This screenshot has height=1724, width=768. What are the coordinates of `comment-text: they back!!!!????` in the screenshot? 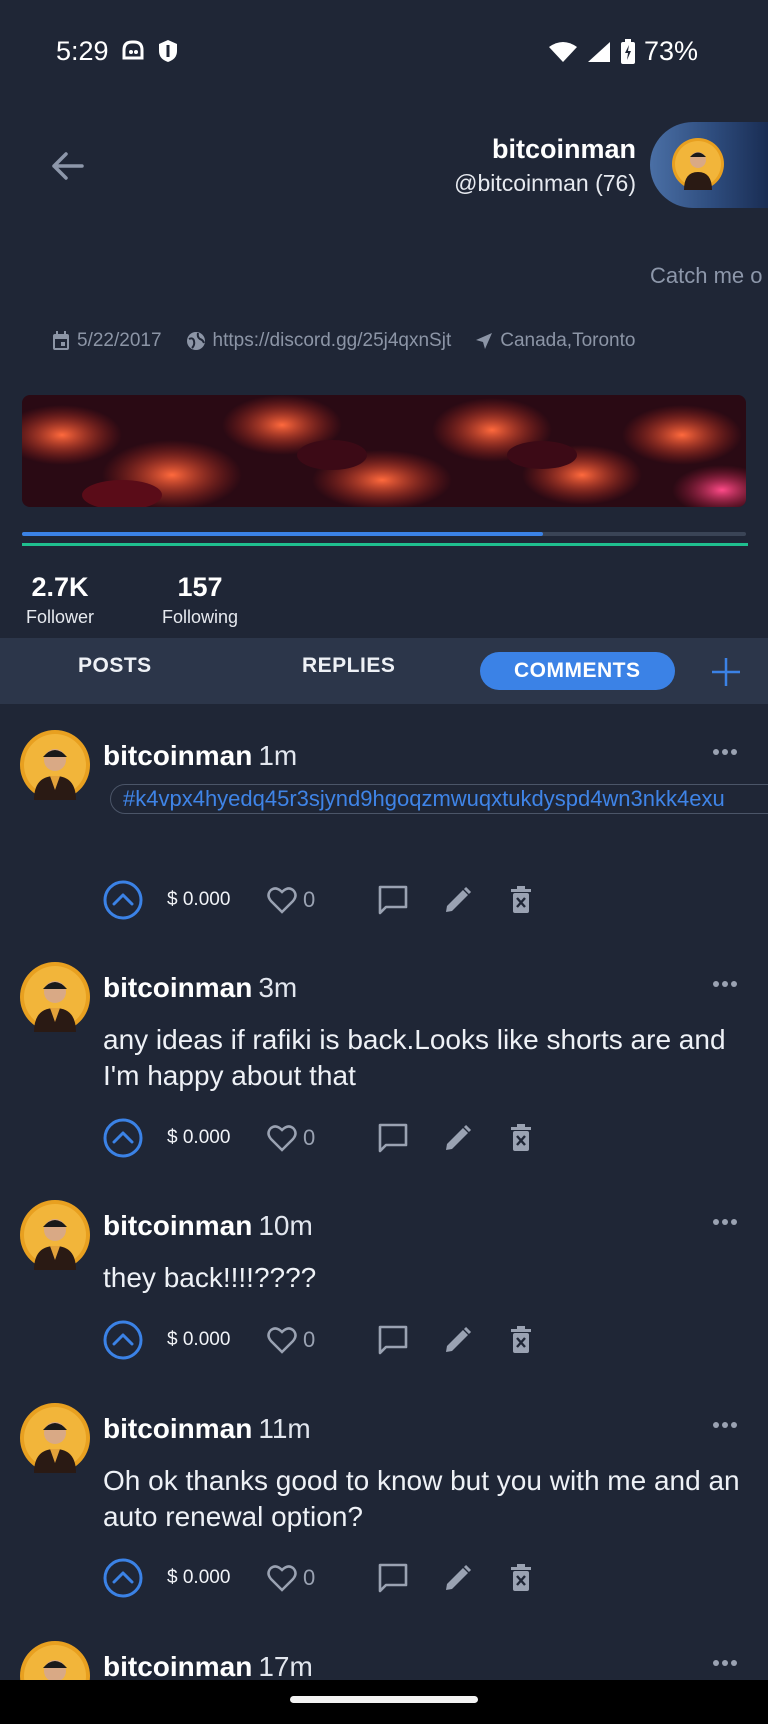 It's located at (210, 1277).